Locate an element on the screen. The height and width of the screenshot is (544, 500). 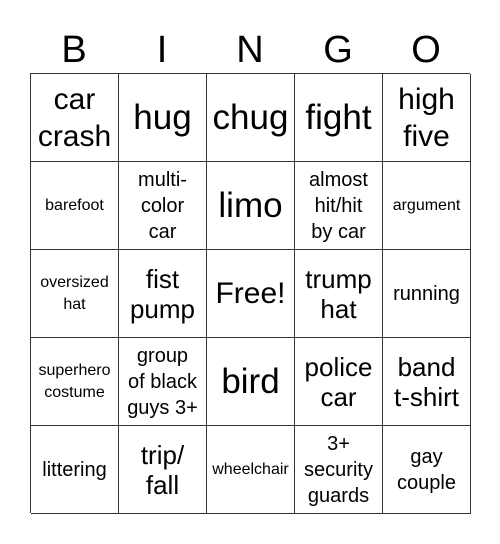
bingo-cell: barefoot is located at coordinates (75, 206).